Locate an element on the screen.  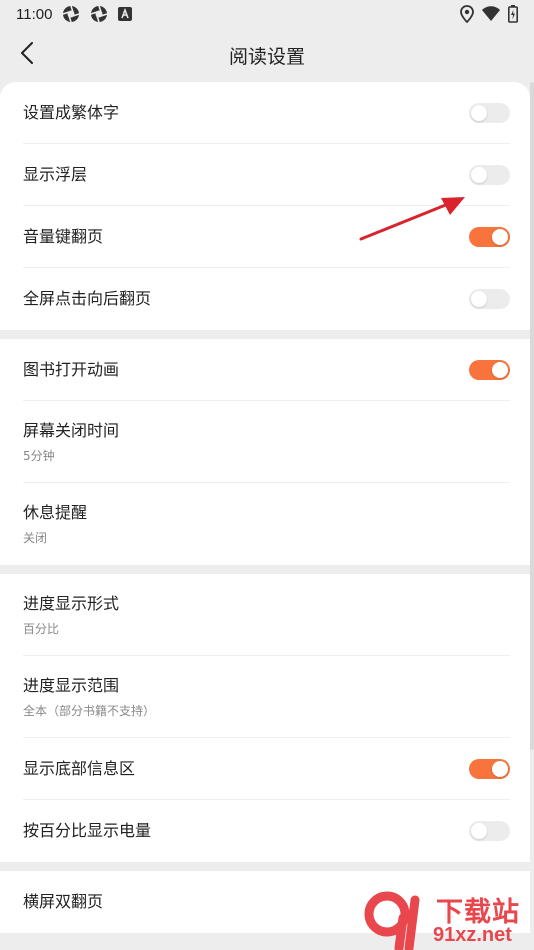
volume-key-page-turn-toggle is located at coordinates (489, 236).